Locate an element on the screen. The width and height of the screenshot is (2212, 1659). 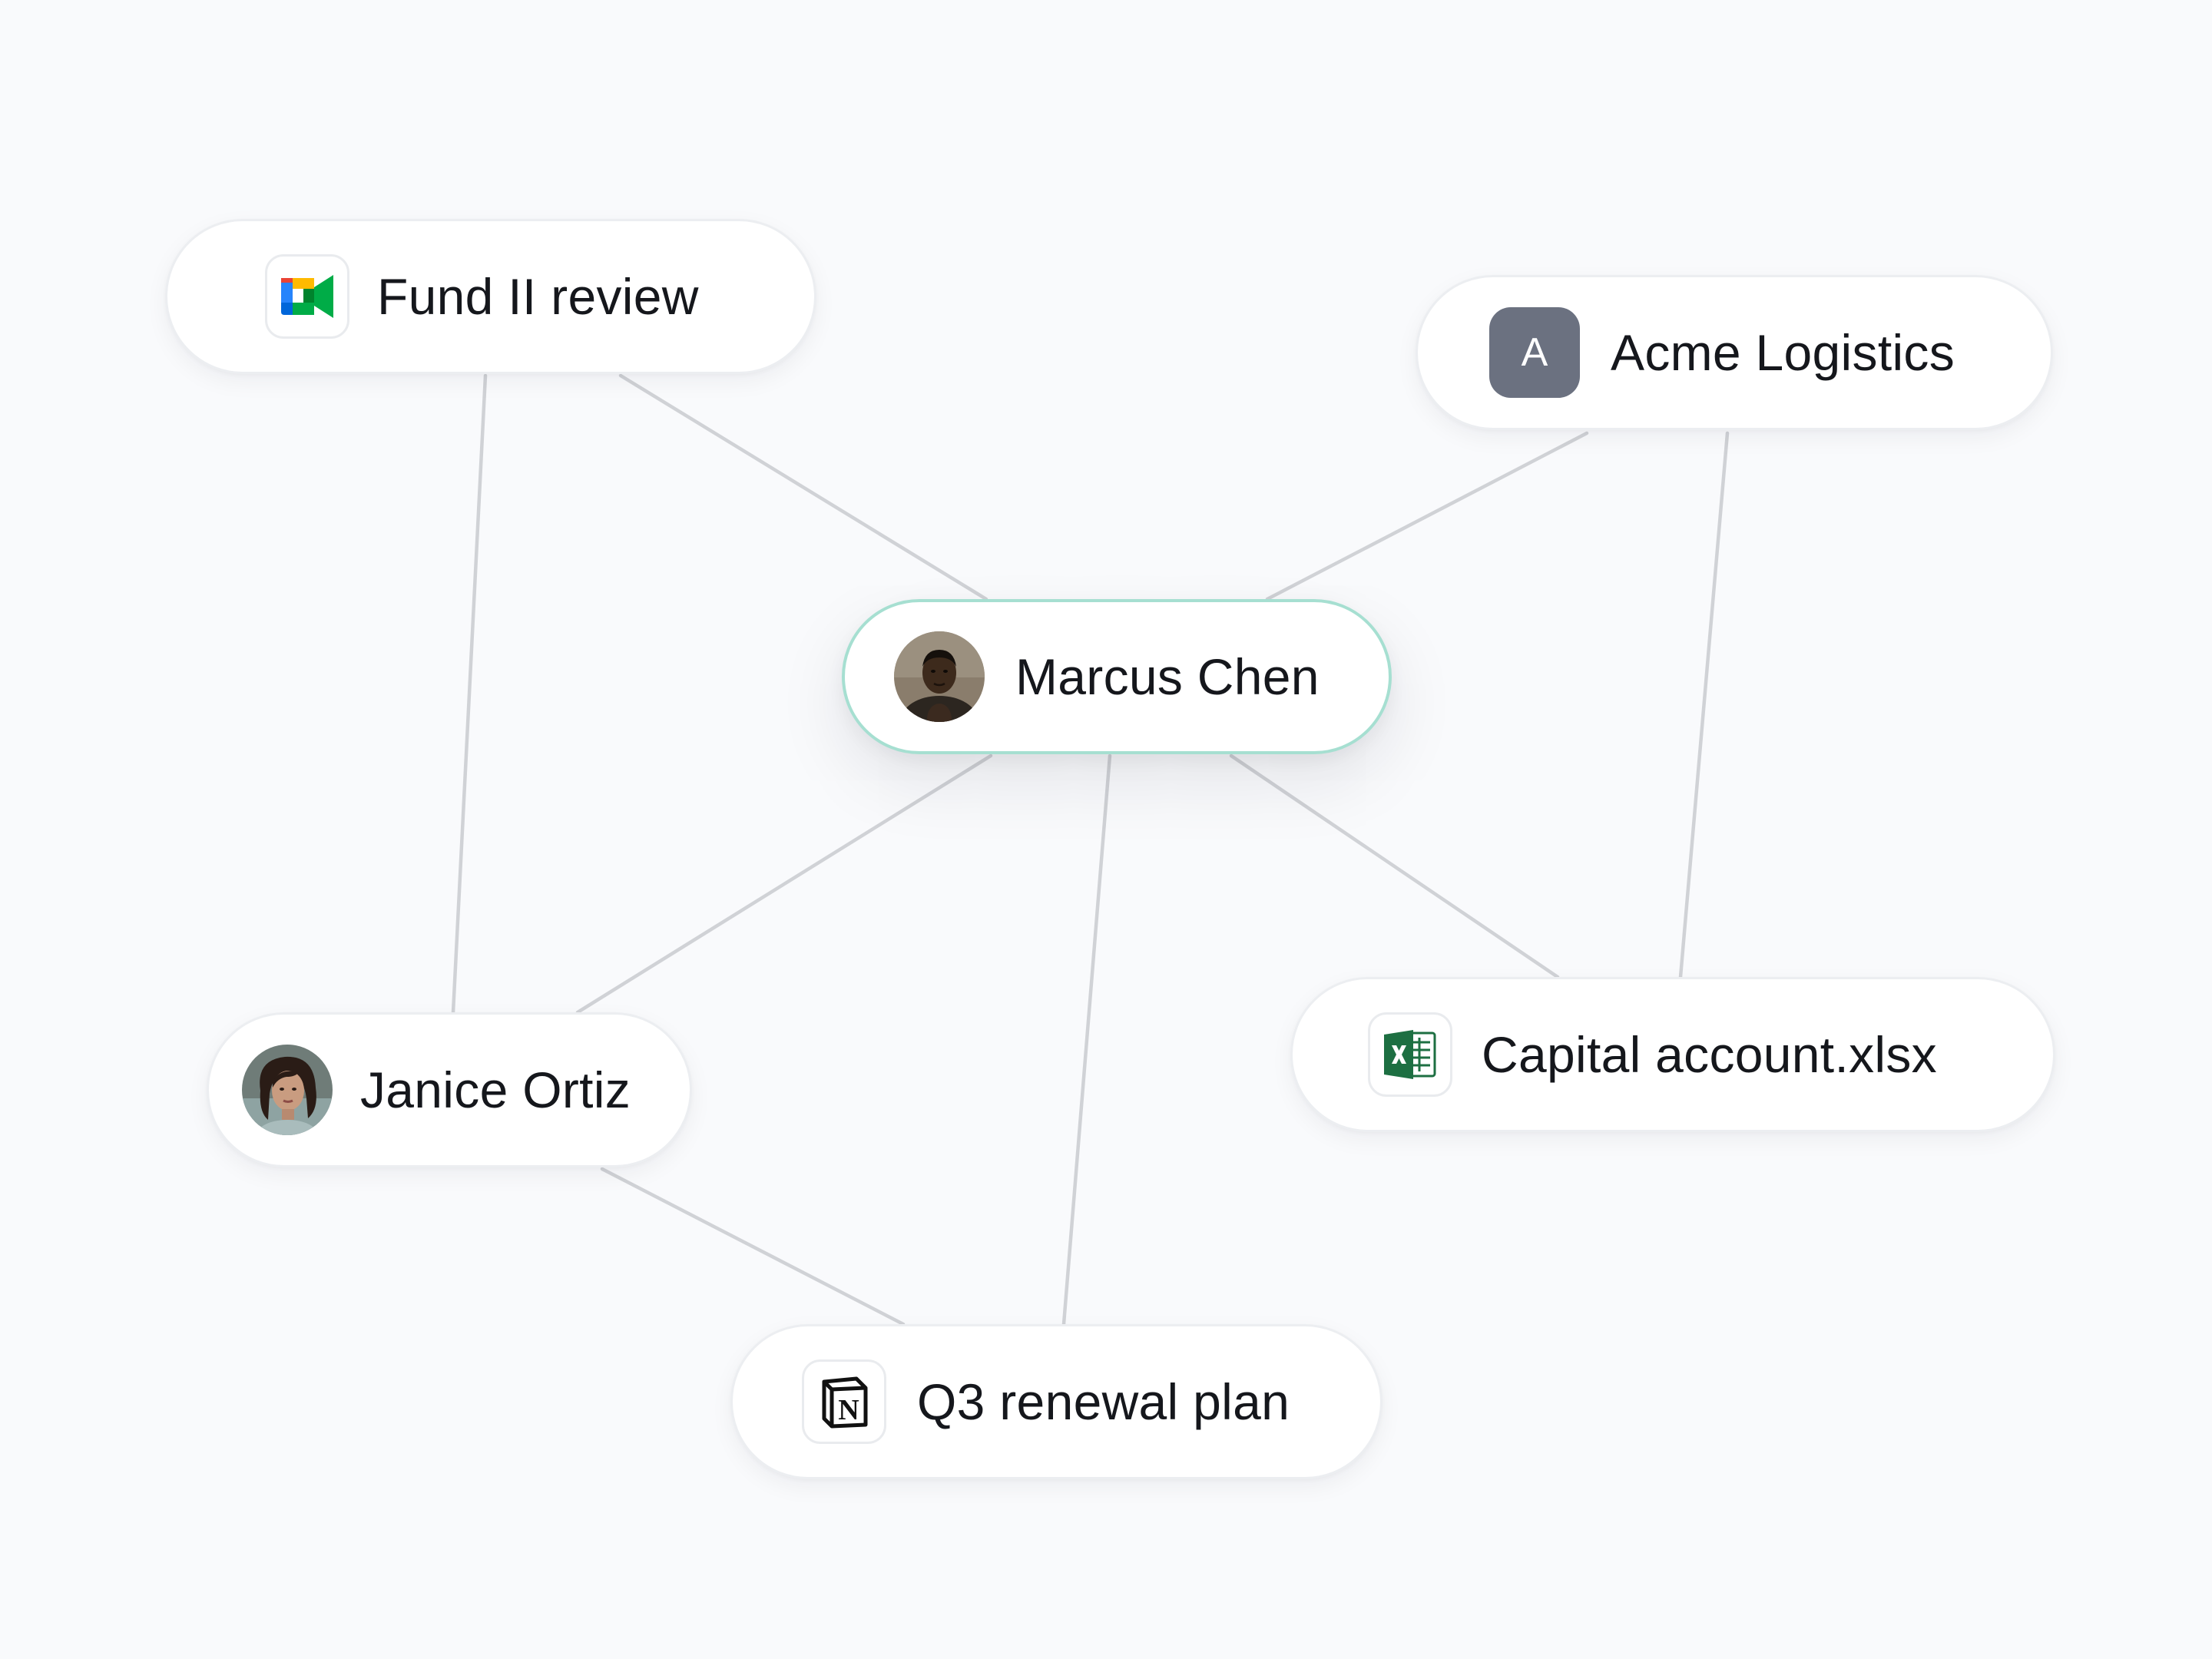
acme-logistics-letter-icon: A is located at coordinates (1534, 353).